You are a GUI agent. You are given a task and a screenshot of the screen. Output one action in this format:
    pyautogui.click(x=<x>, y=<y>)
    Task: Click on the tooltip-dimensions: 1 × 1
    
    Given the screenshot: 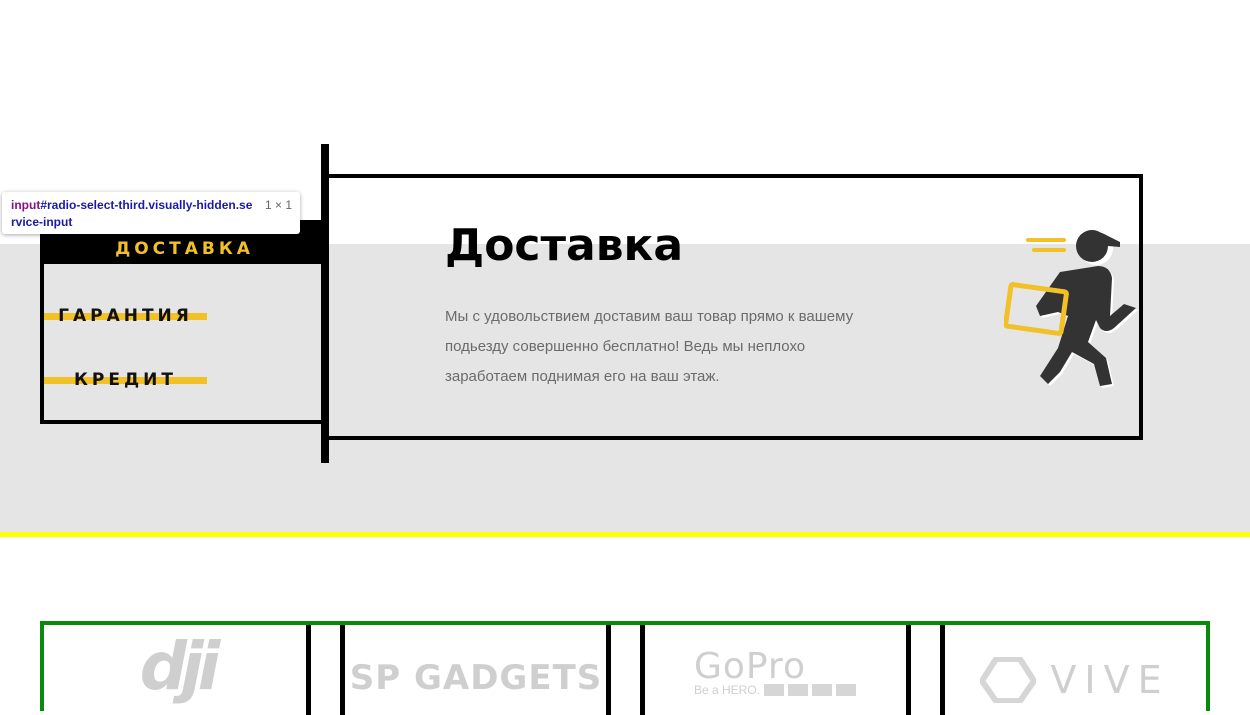 What is the action you would take?
    pyautogui.click(x=278, y=205)
    